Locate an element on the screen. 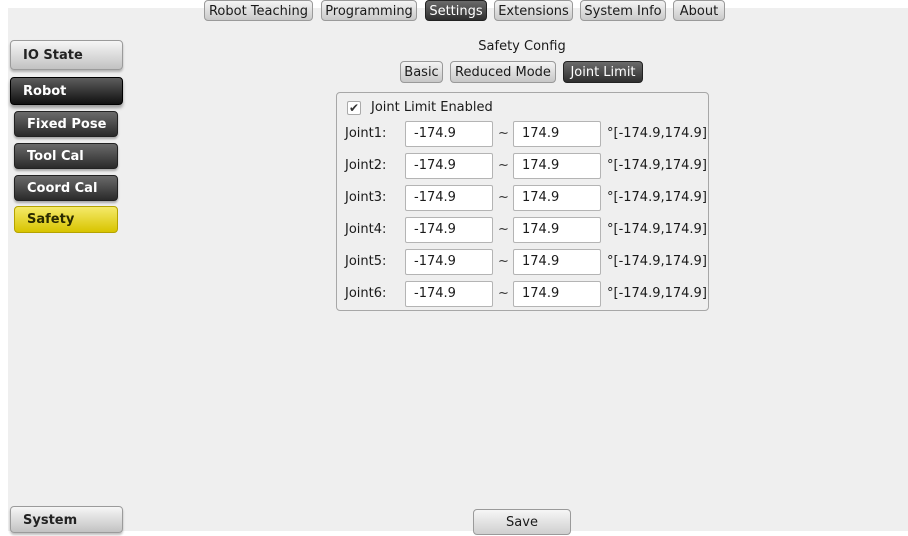 The image size is (908, 536). joint-row: Joint4: -174.9 ~ 174.9 °[-174.9,174.9] is located at coordinates (523, 230).